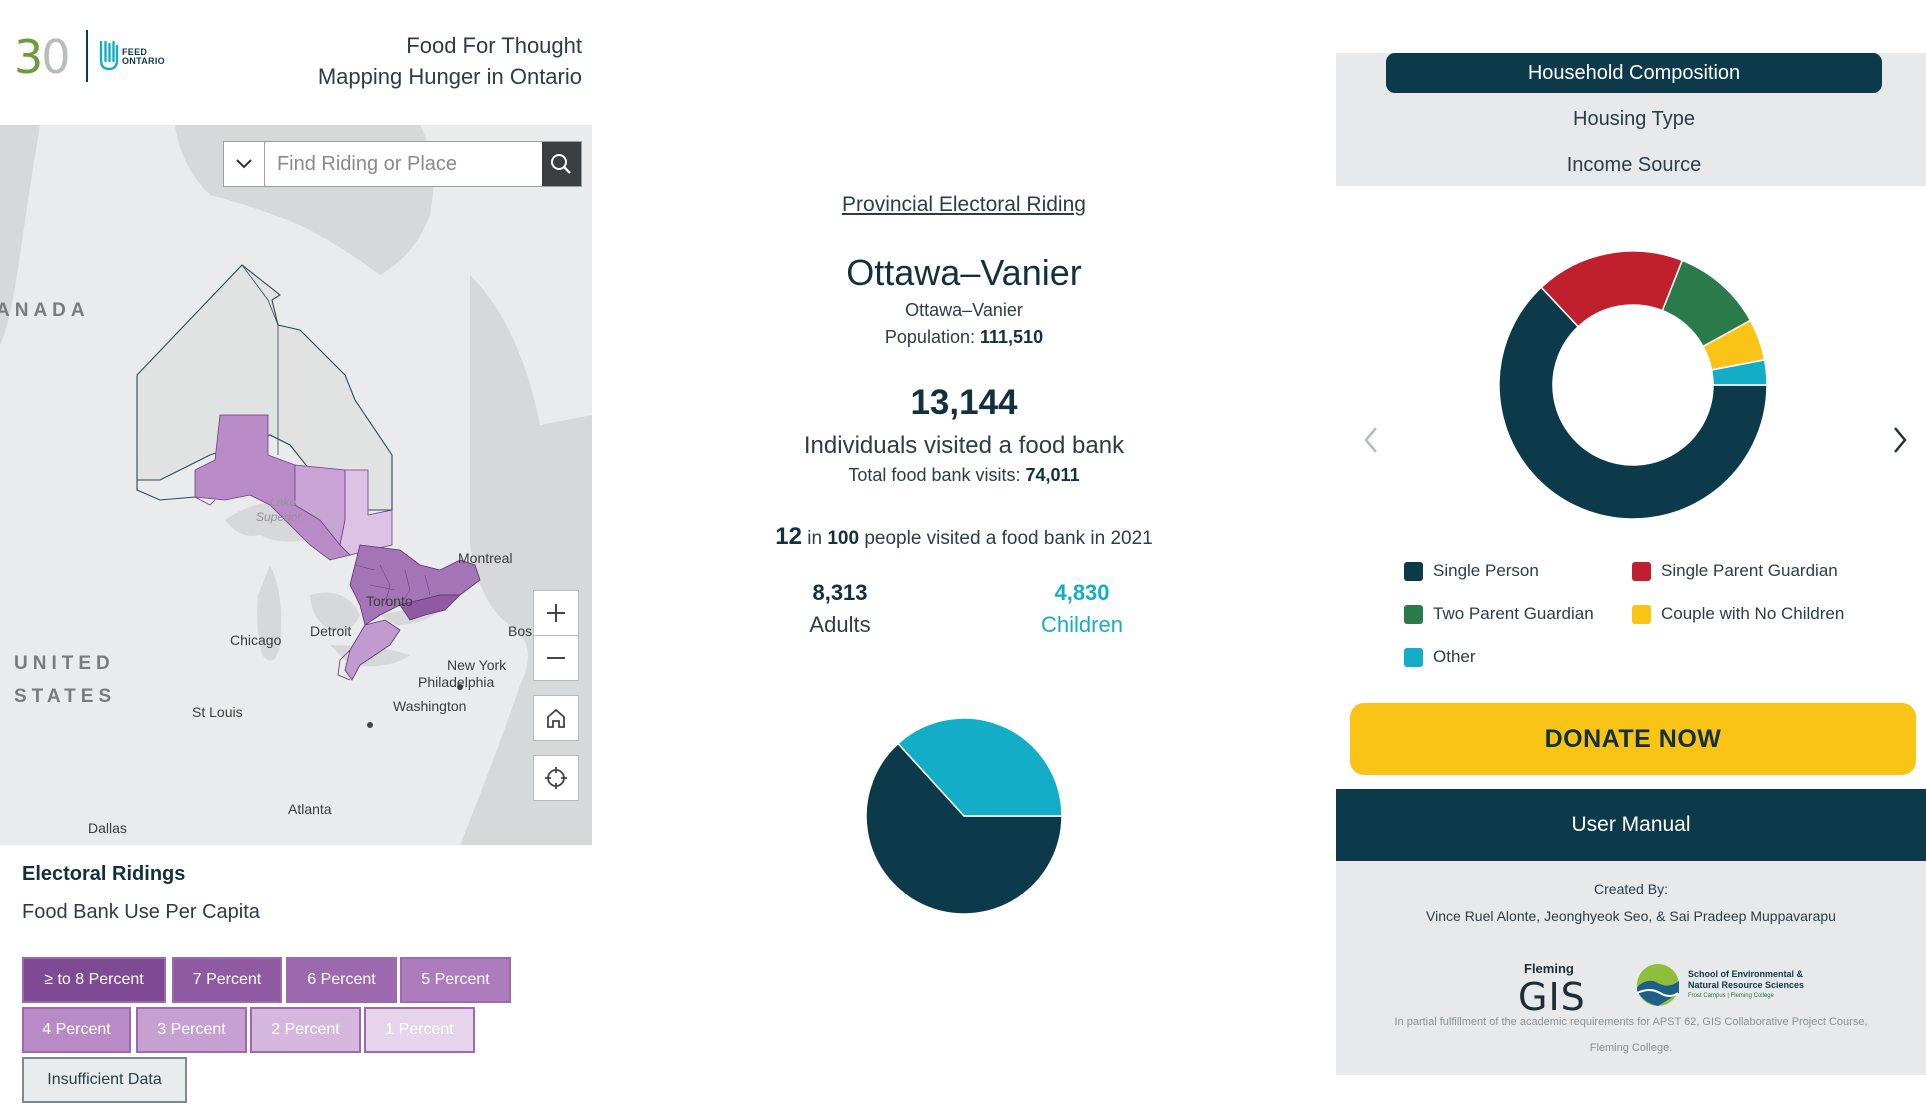  I want to click on minus-icon, so click(556, 658).